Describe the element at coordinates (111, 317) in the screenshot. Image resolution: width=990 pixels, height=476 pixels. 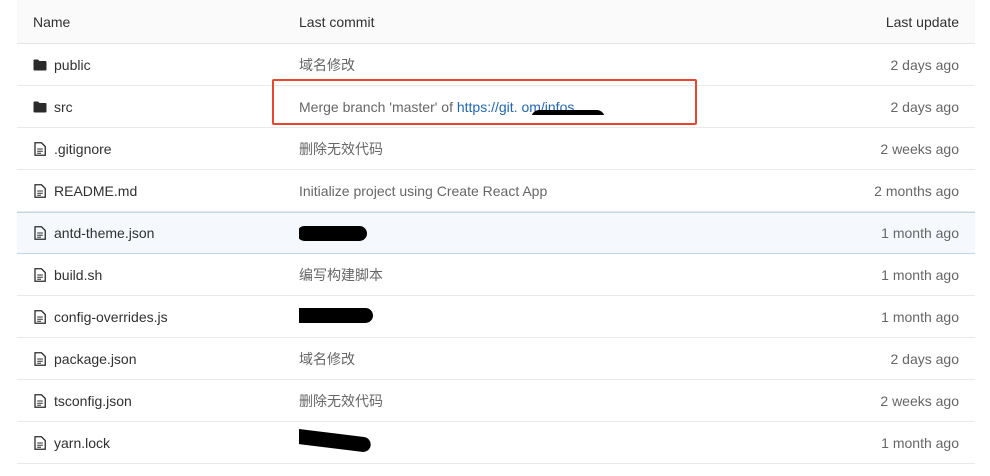
I see `file-name-link: config-overrides.js` at that location.